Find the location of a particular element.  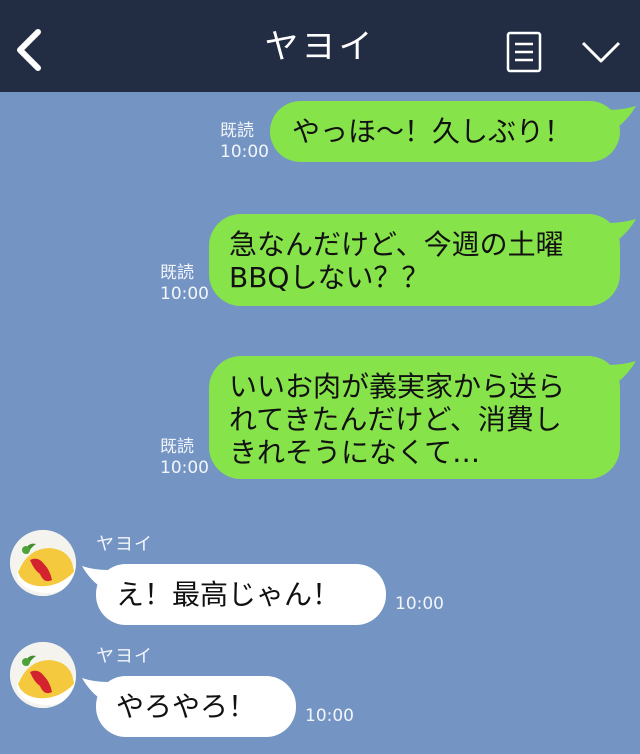

incoming-message: やろやろ！ is located at coordinates (196, 706).